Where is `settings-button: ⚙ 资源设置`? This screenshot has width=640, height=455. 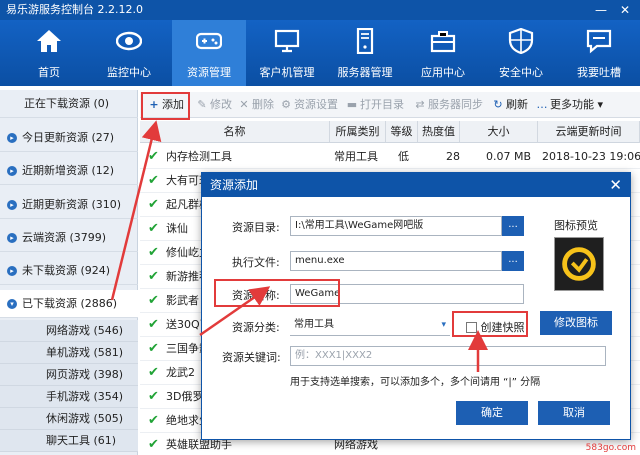 settings-button: ⚙ 资源设置 is located at coordinates (309, 105).